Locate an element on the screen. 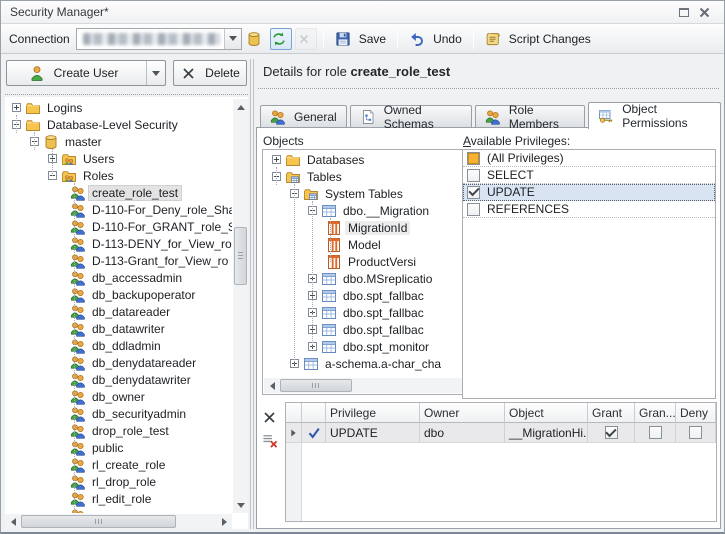 The width and height of the screenshot is (725, 534). row-check-cell is located at coordinates (314, 432).